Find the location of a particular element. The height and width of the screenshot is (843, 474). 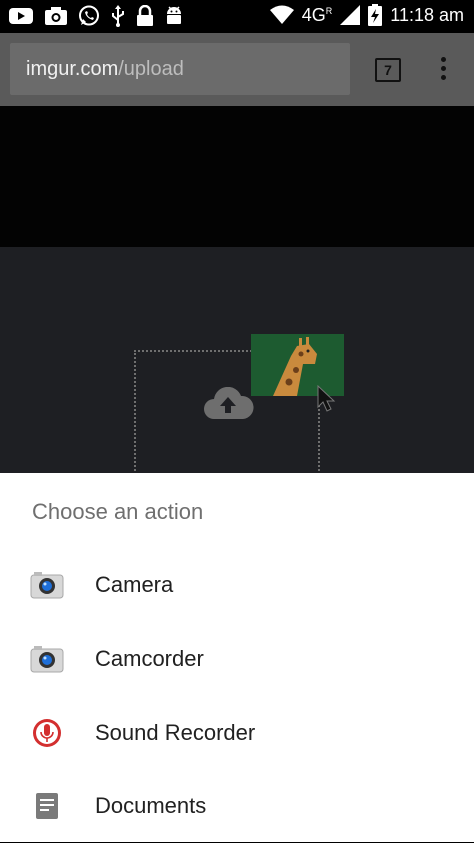

action-label: Camera is located at coordinates (134, 584).